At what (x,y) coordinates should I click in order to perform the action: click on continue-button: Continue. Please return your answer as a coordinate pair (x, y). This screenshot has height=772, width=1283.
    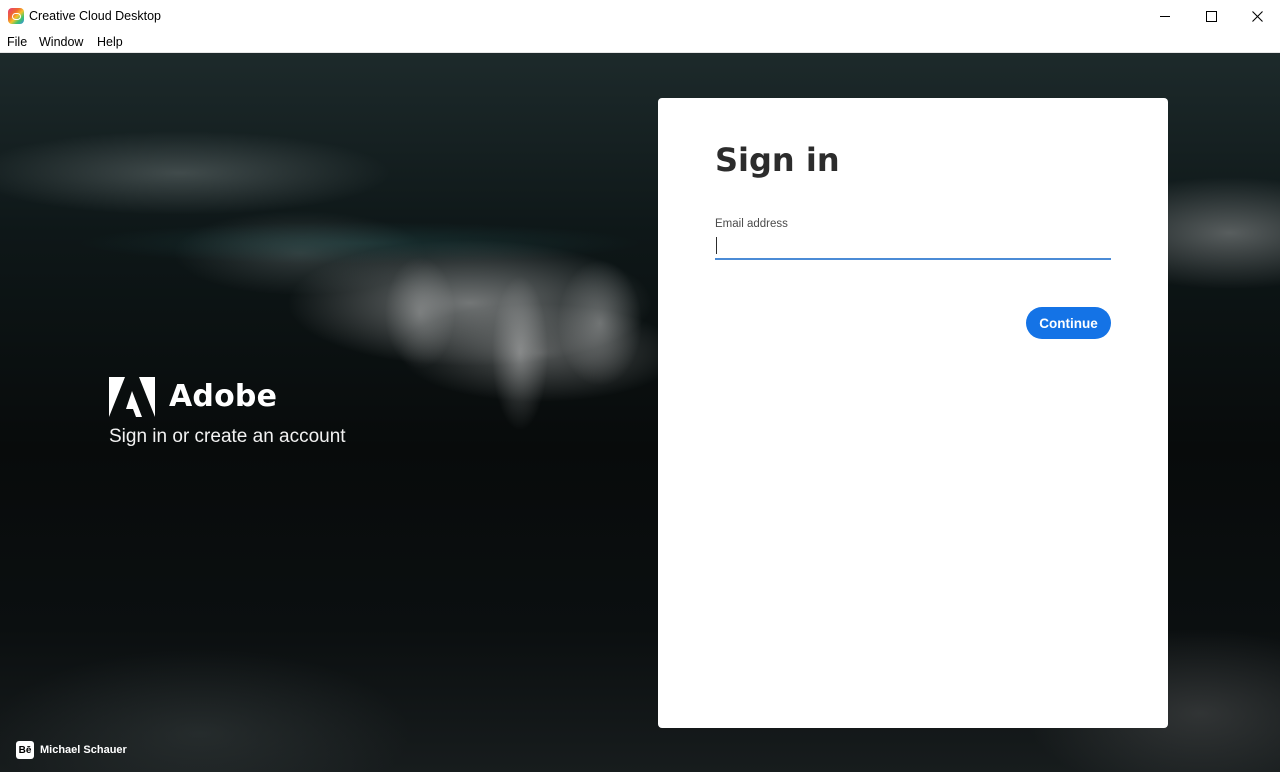
    Looking at the image, I should click on (1068, 323).